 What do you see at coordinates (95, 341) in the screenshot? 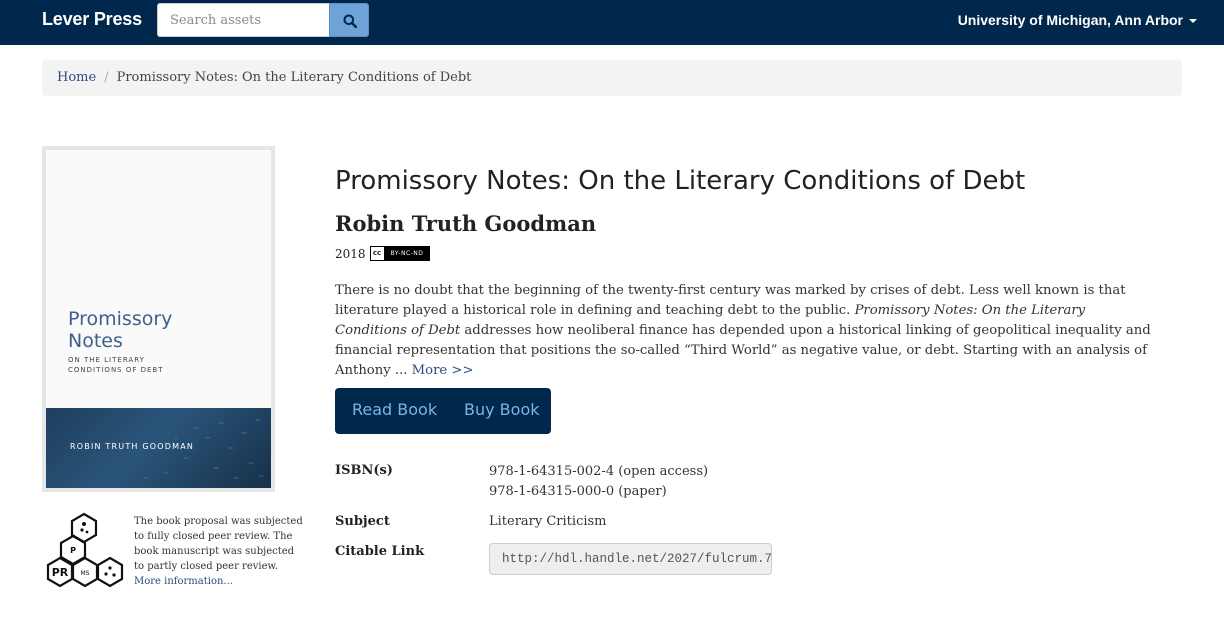
I see `cover-title-line2: Notes` at bounding box center [95, 341].